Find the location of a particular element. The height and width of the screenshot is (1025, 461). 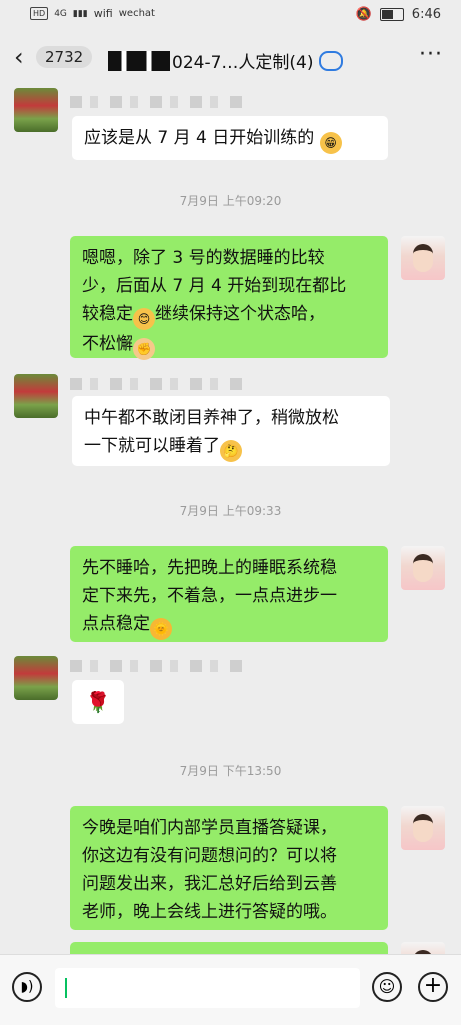

message-line: 嗯嗯，除了 3 号的数据睡的比较 is located at coordinates (203, 258).